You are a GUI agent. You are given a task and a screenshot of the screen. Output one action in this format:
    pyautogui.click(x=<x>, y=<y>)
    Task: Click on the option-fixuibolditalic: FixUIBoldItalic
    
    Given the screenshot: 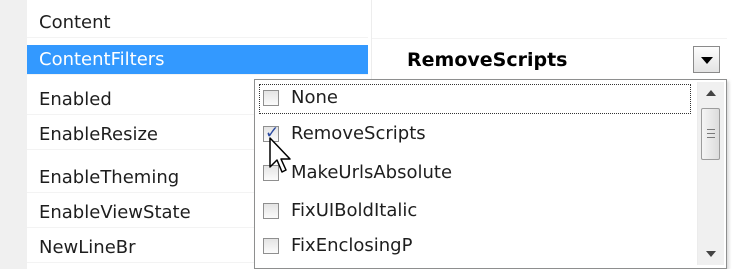 What is the action you would take?
    pyautogui.click(x=475, y=212)
    